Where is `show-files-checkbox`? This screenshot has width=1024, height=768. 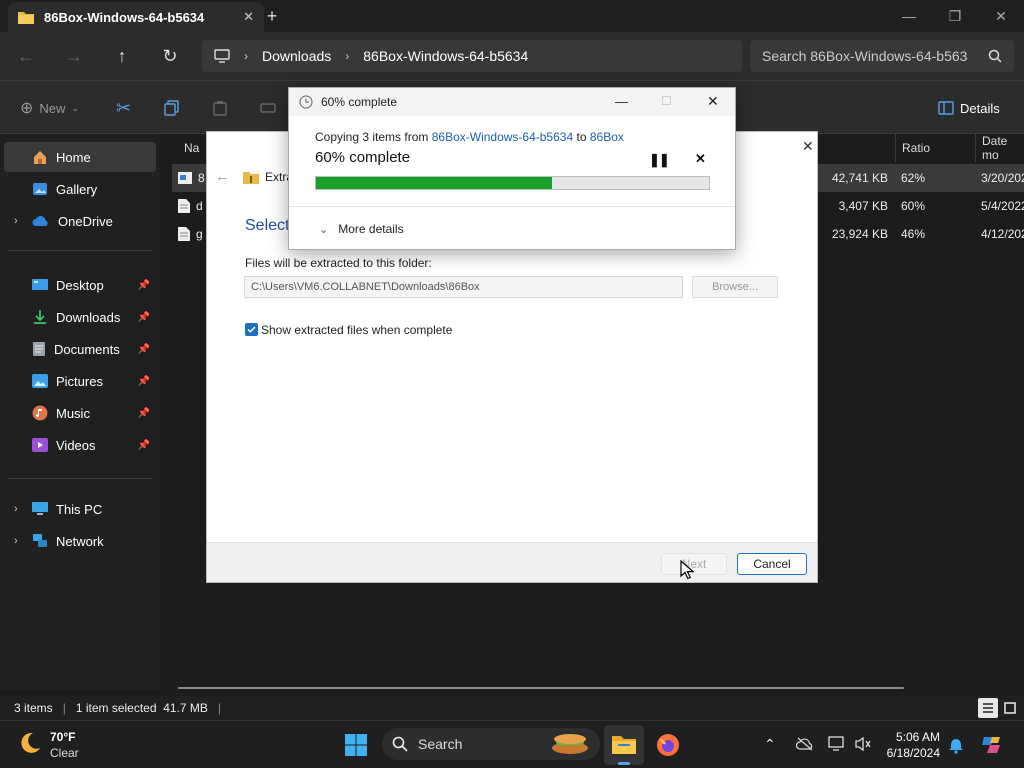
show-files-checkbox is located at coordinates (251, 329).